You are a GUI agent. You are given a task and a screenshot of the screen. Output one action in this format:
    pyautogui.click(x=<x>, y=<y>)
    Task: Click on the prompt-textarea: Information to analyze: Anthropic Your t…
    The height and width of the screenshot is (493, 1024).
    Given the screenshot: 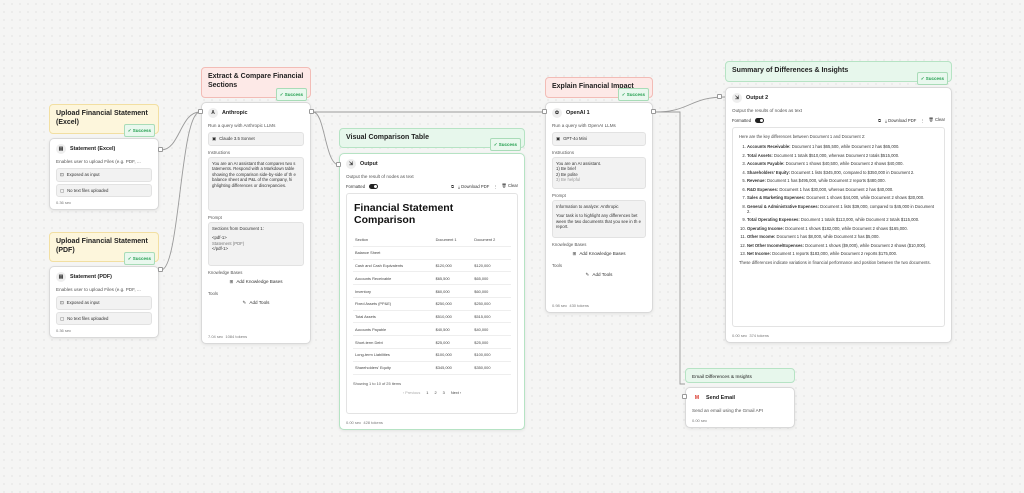 What is the action you would take?
    pyautogui.click(x=599, y=218)
    